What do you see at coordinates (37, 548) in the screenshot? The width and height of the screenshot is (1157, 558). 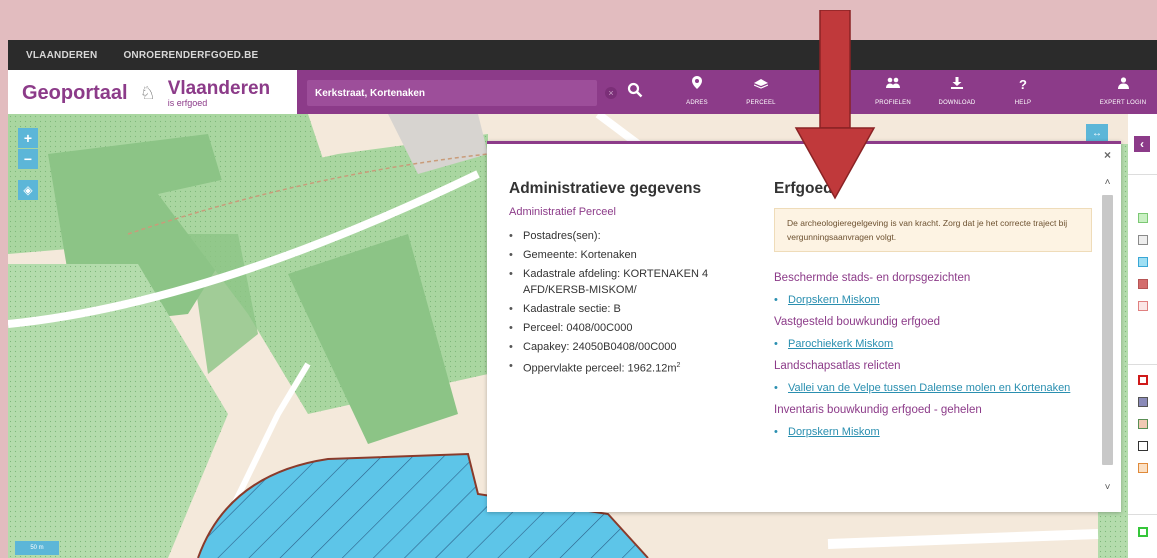 I see `scale-bar: 50 m` at bounding box center [37, 548].